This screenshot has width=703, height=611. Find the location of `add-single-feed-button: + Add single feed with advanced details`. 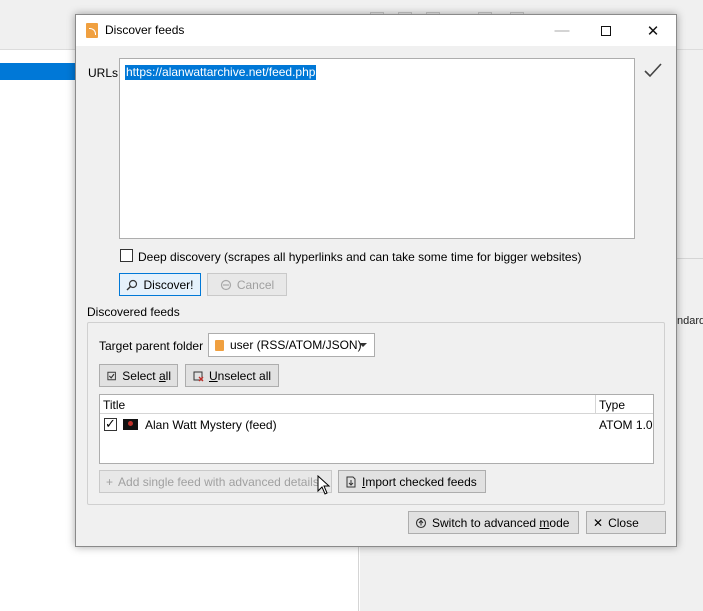

add-single-feed-button: + Add single feed with advanced details is located at coordinates (215, 481).